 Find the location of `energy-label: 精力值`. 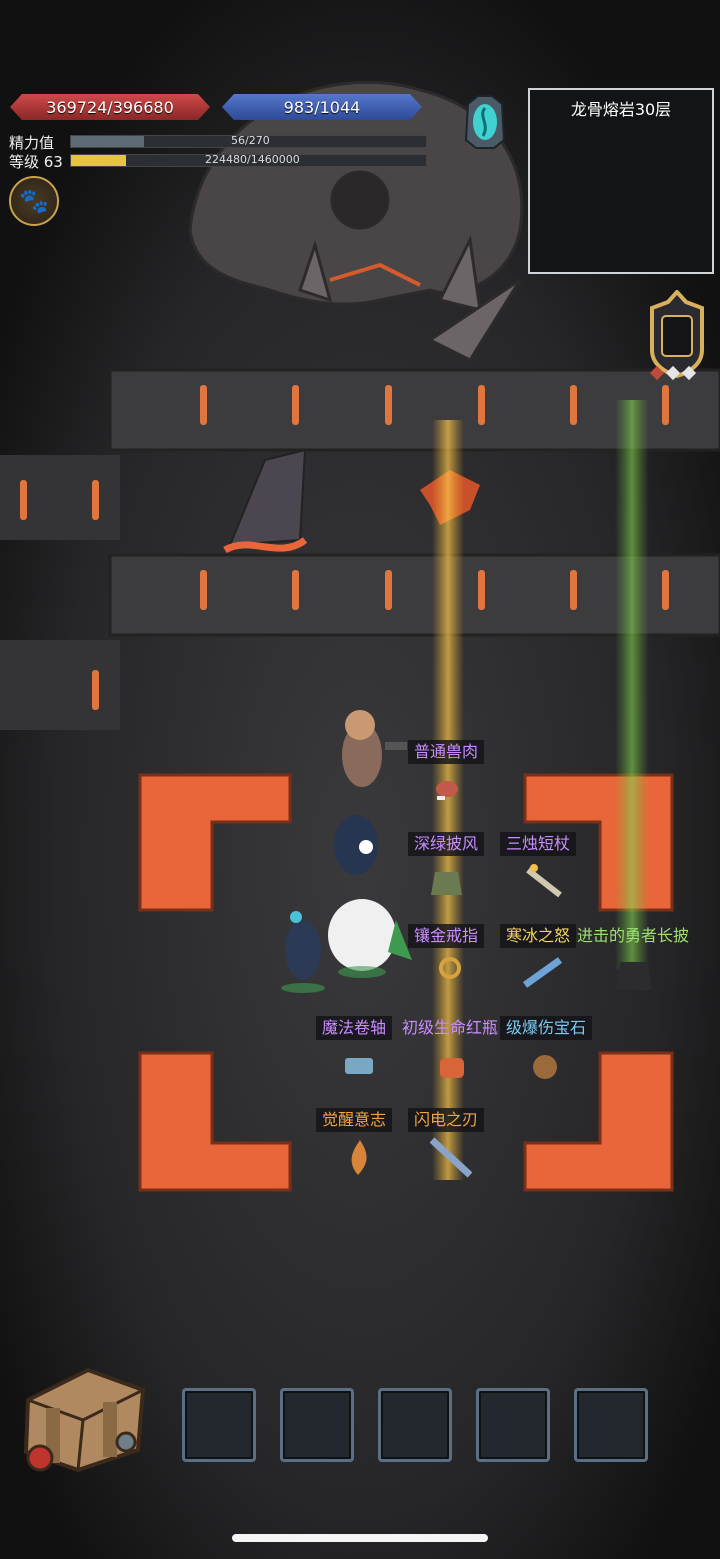

energy-label: 精力值 is located at coordinates (32, 143).